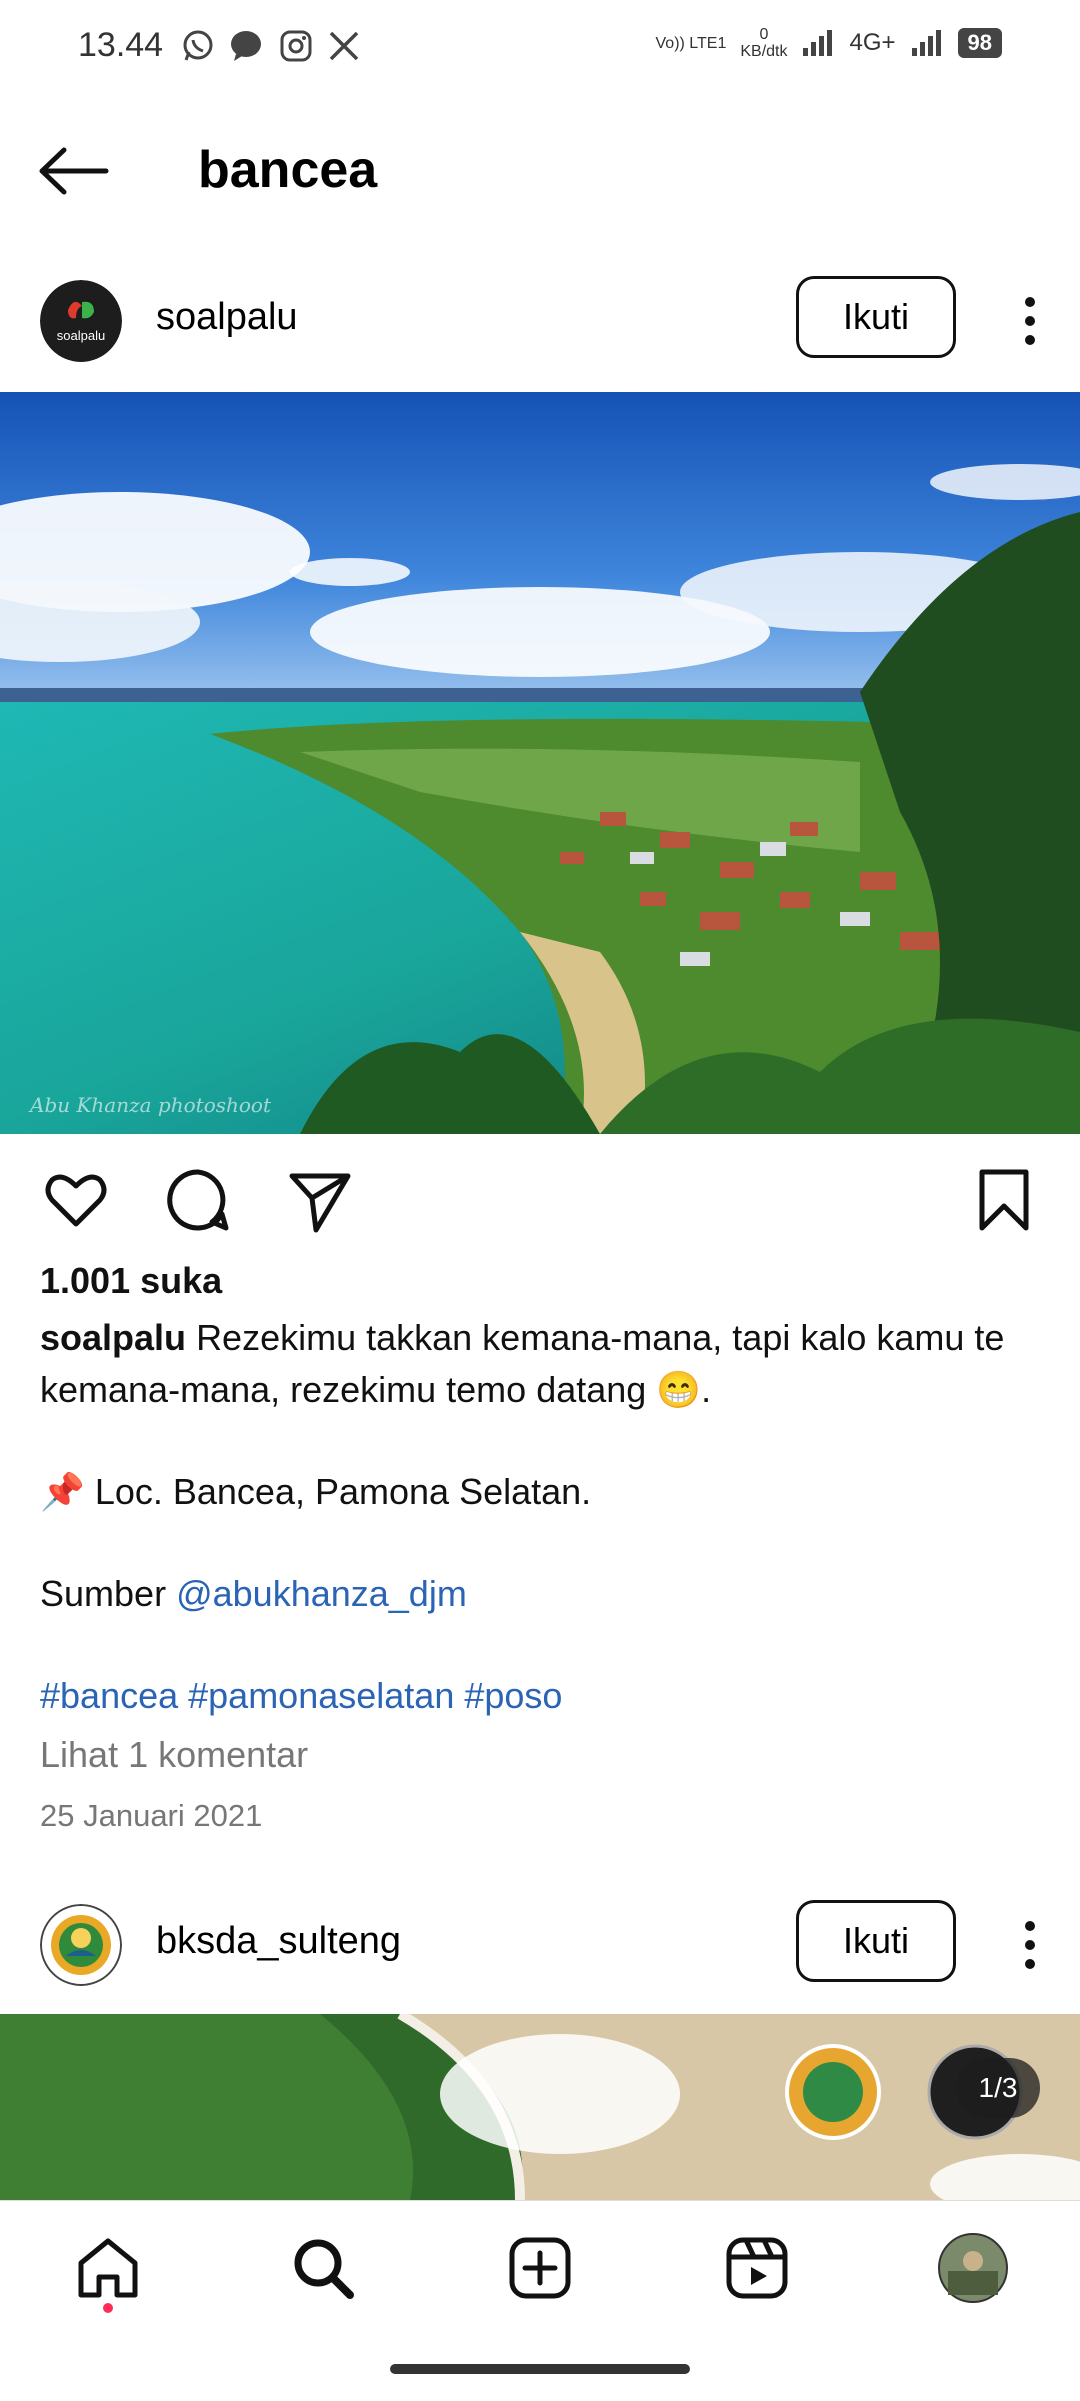 The image size is (1080, 2401). I want to click on carousel-counter: 1/3, so click(998, 2088).